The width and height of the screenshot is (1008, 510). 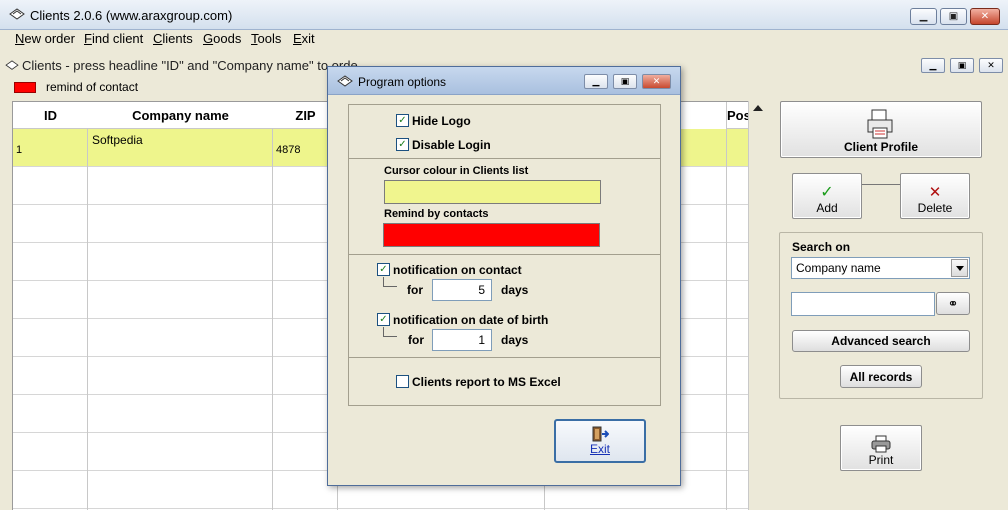 What do you see at coordinates (12, 65) in the screenshot?
I see `child-window-icon` at bounding box center [12, 65].